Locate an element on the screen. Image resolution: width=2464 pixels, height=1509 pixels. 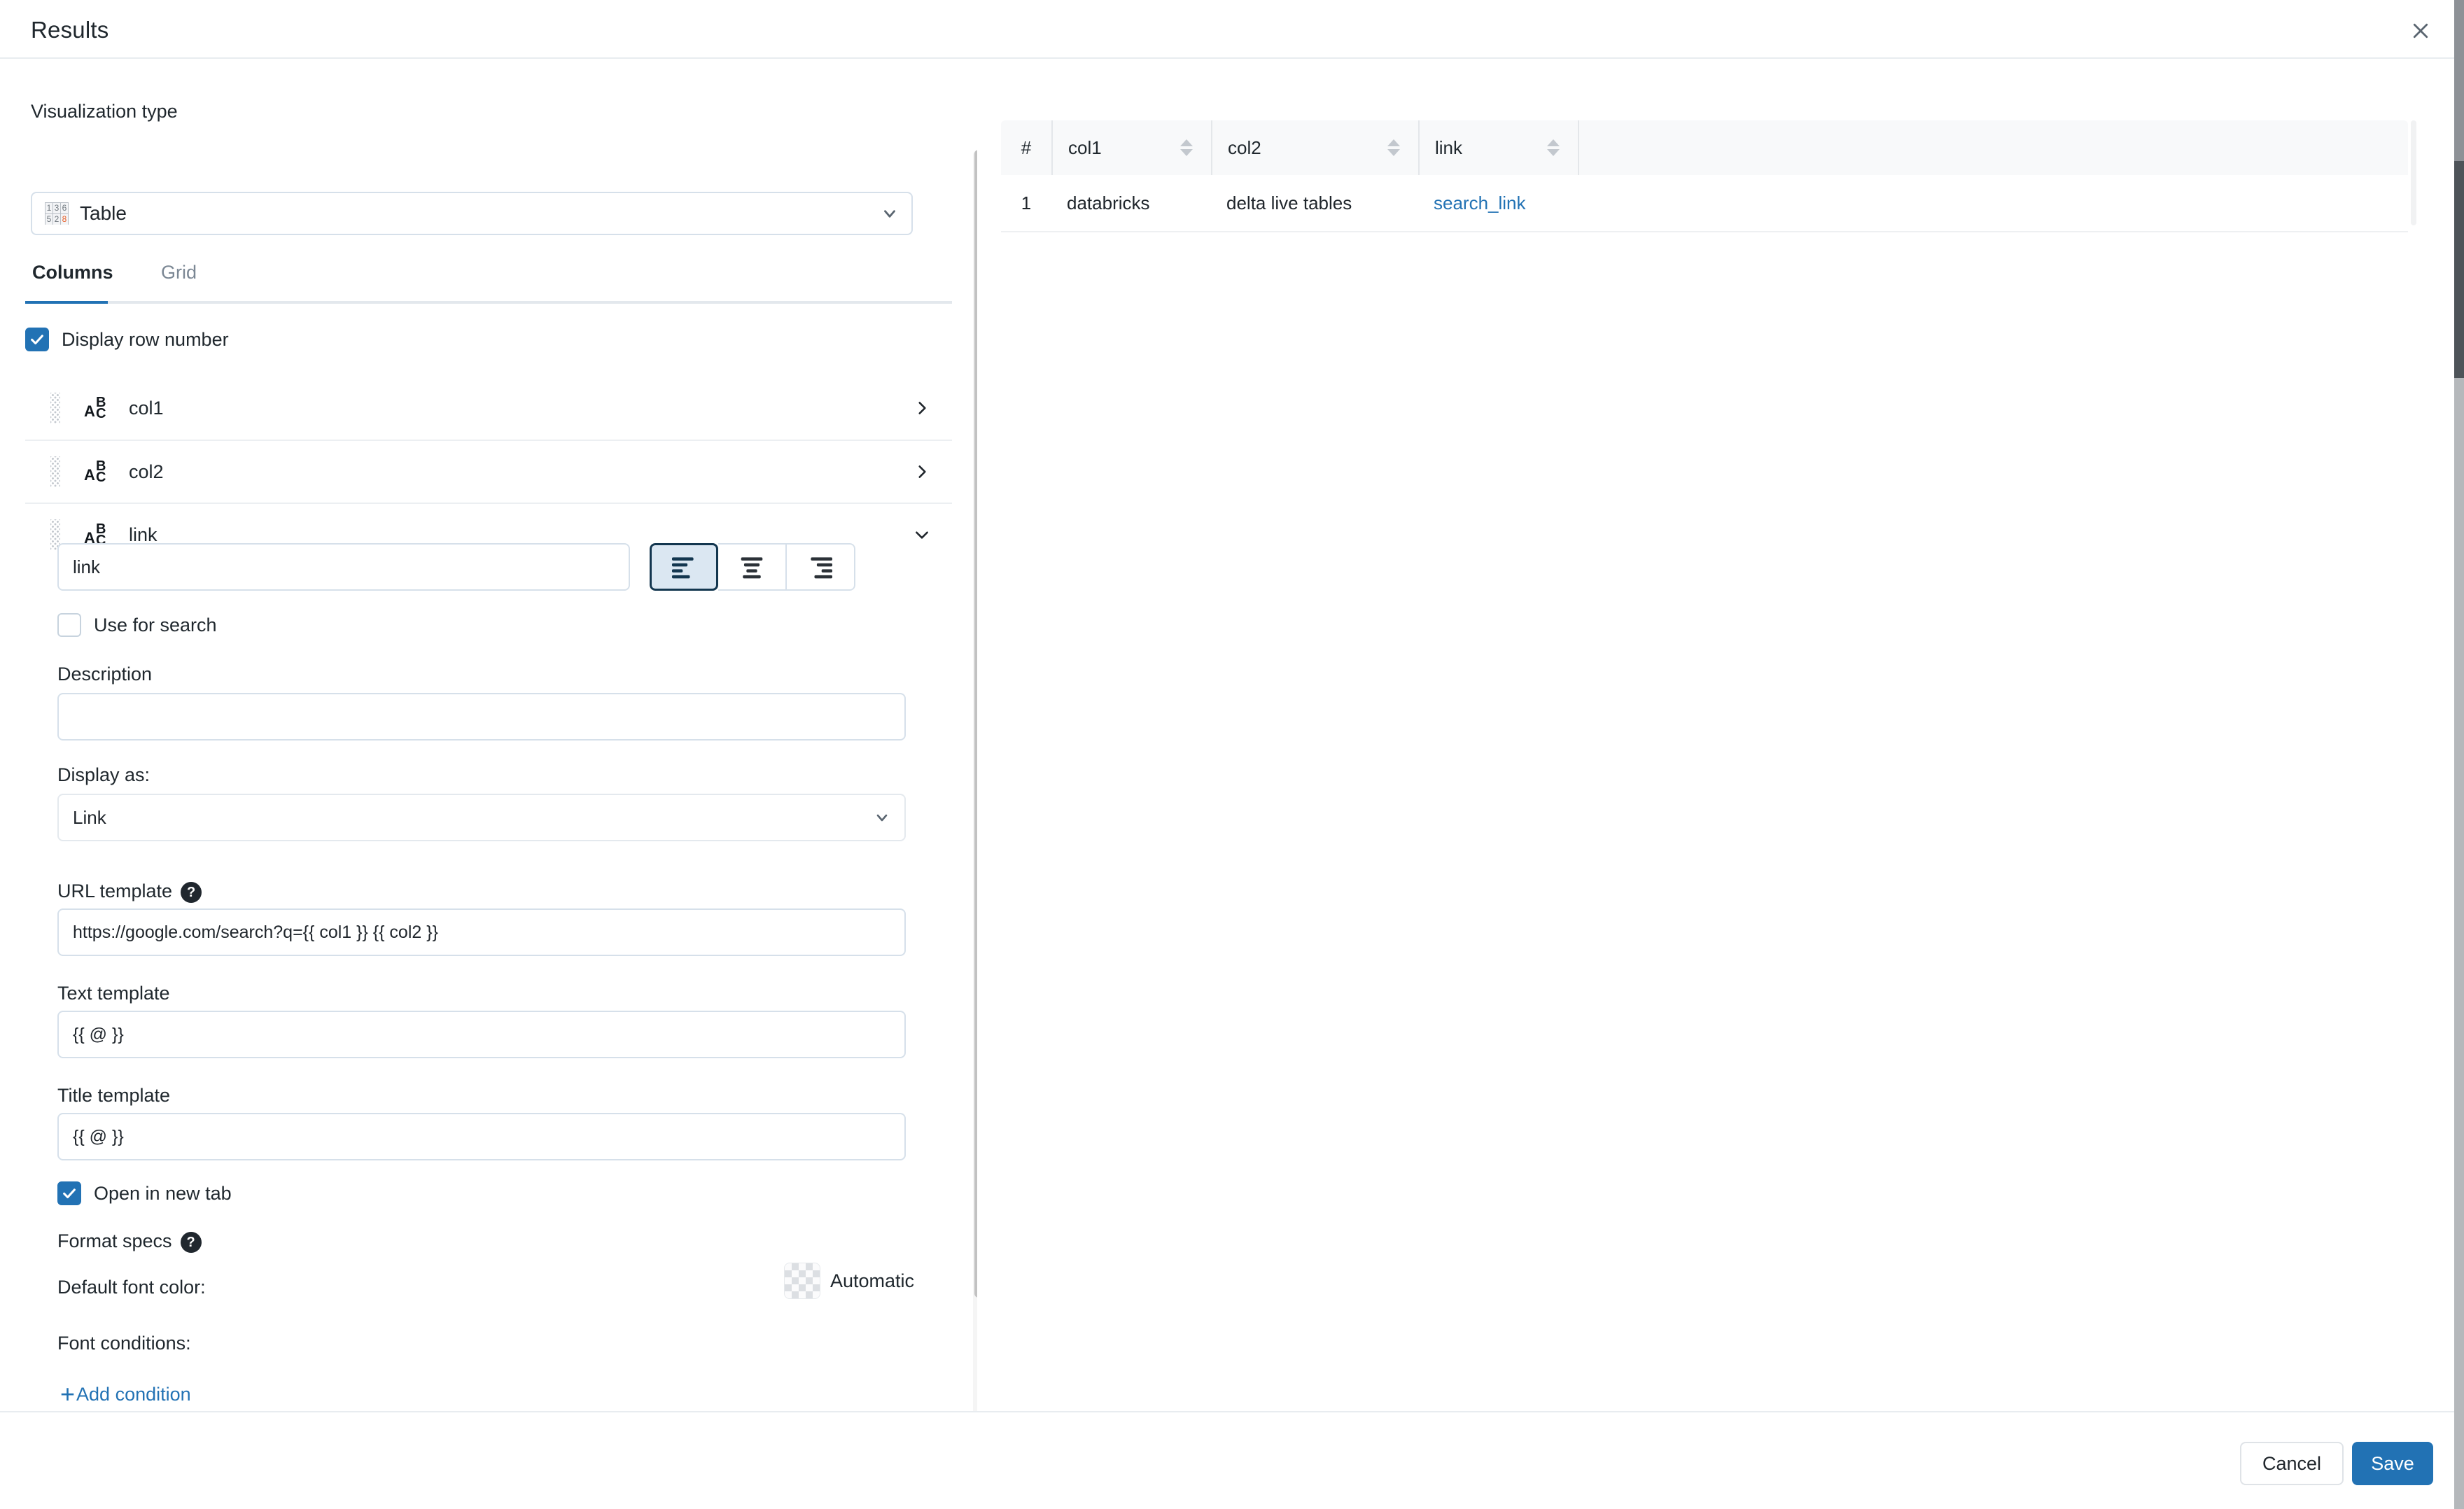
table-icon-cell: 3 is located at coordinates (56, 208).